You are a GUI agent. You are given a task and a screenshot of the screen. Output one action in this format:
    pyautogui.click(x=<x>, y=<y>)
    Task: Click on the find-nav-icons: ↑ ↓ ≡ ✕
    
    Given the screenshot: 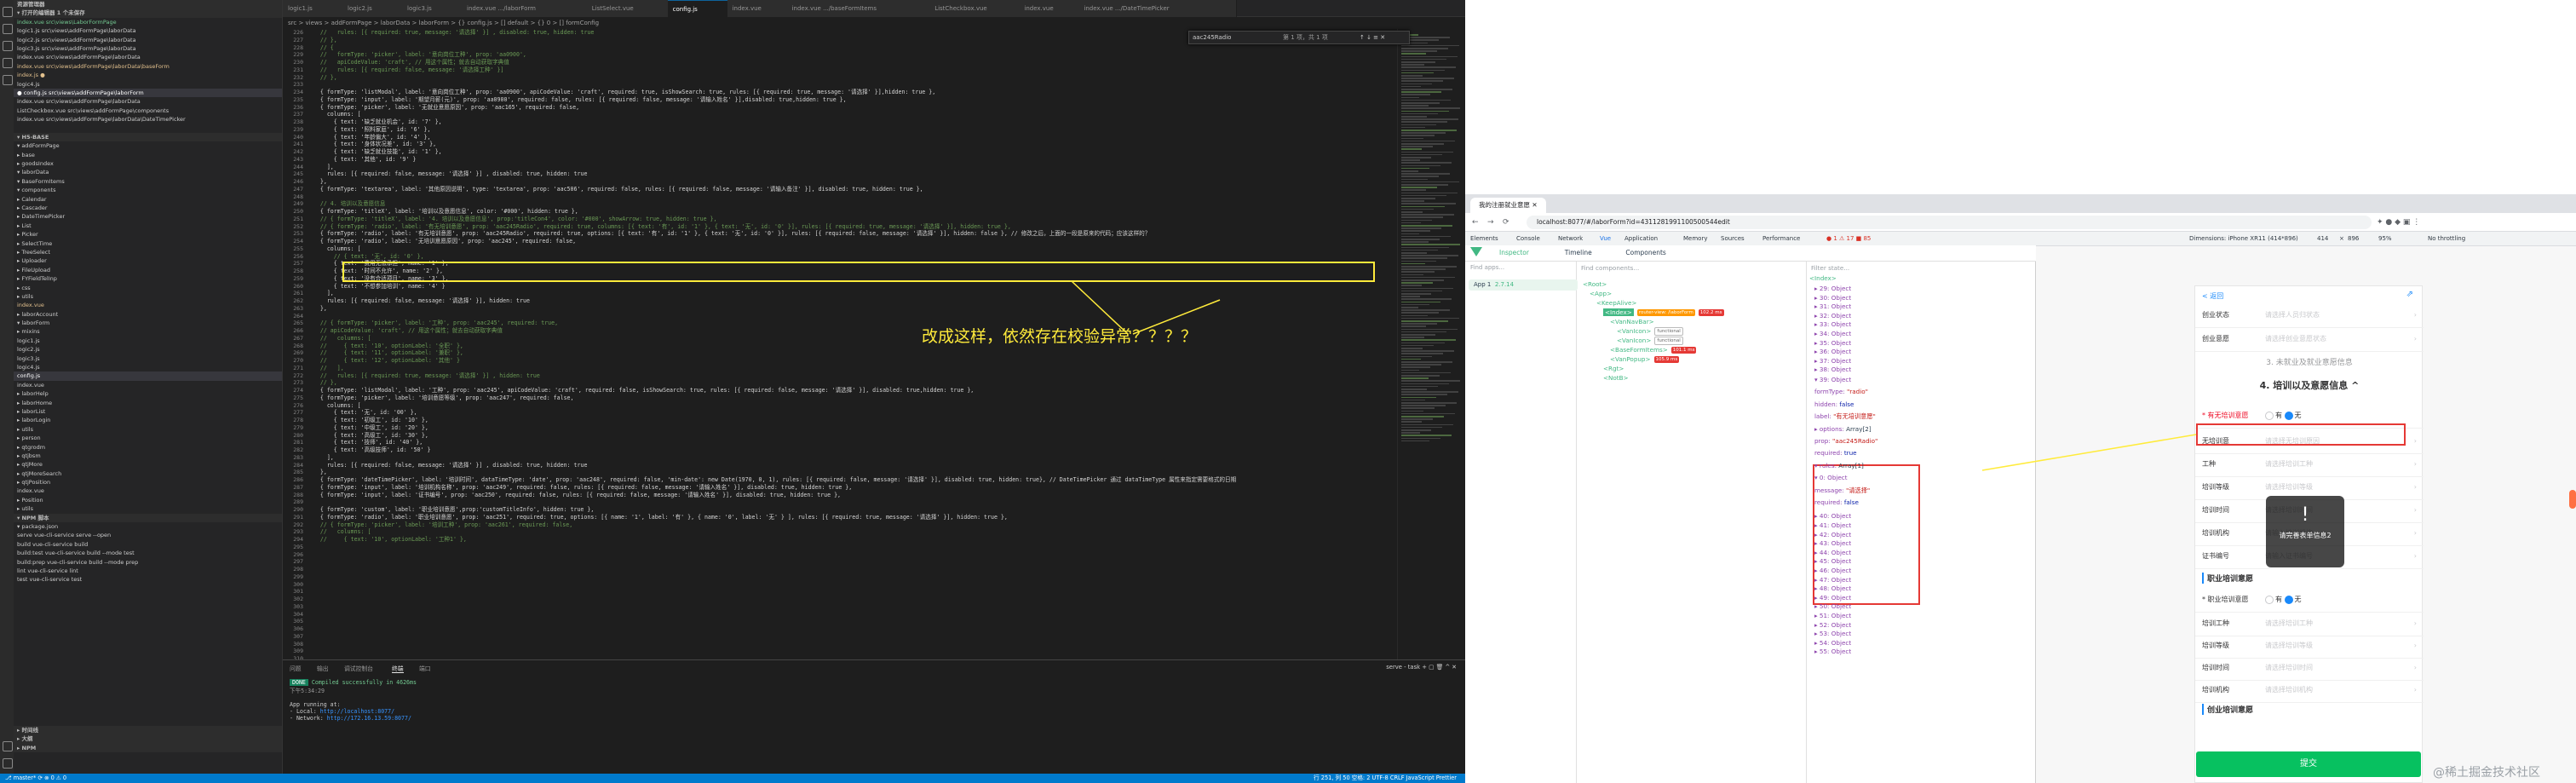 What is the action you would take?
    pyautogui.click(x=1373, y=37)
    